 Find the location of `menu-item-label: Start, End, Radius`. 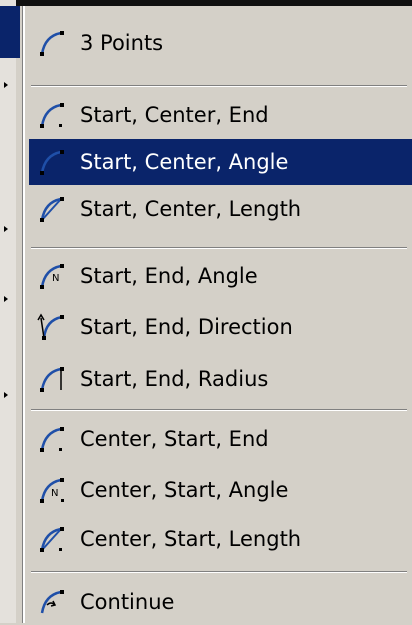

menu-item-label: Start, End, Radius is located at coordinates (174, 379).